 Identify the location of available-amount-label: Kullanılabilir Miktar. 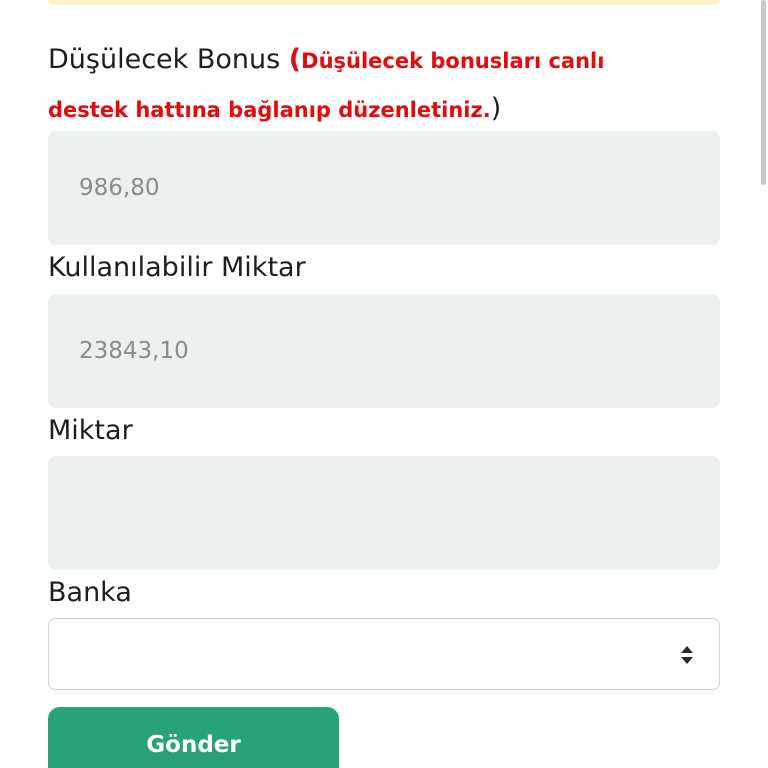
(177, 267).